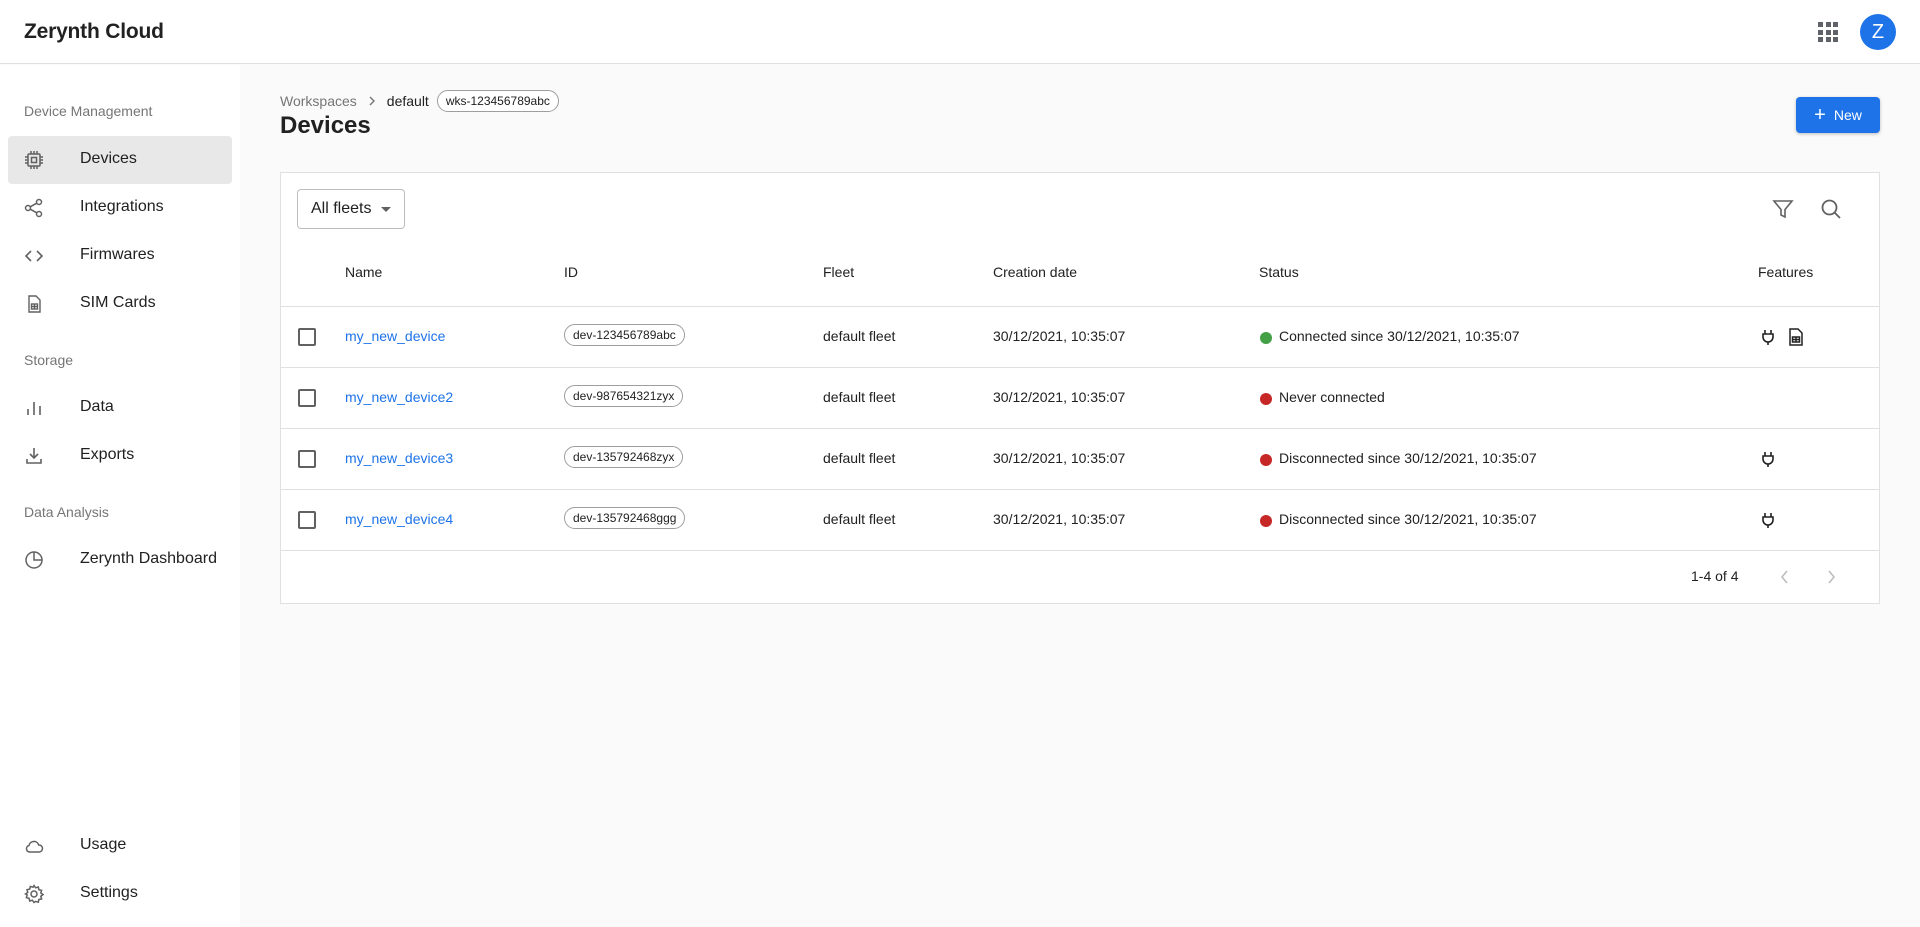 The height and width of the screenshot is (927, 1920). Describe the element at coordinates (1831, 209) in the screenshot. I see `search-icon` at that location.